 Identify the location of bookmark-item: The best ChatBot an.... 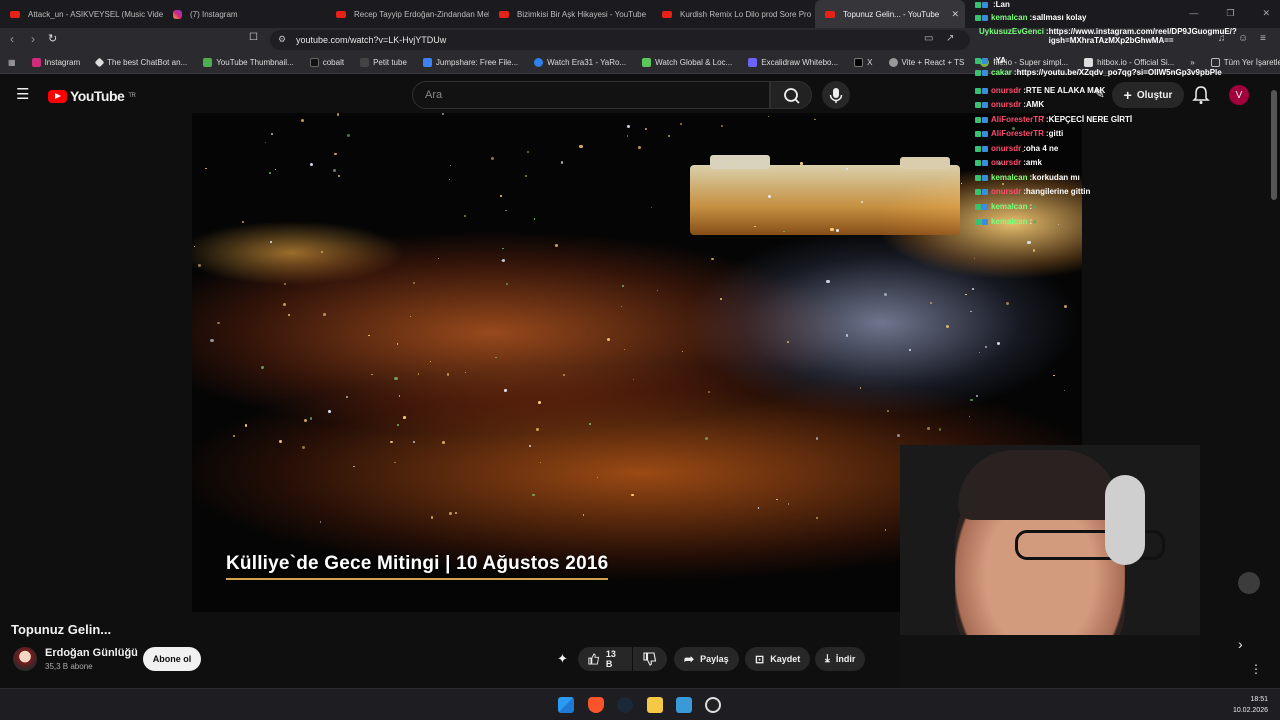
(141, 62).